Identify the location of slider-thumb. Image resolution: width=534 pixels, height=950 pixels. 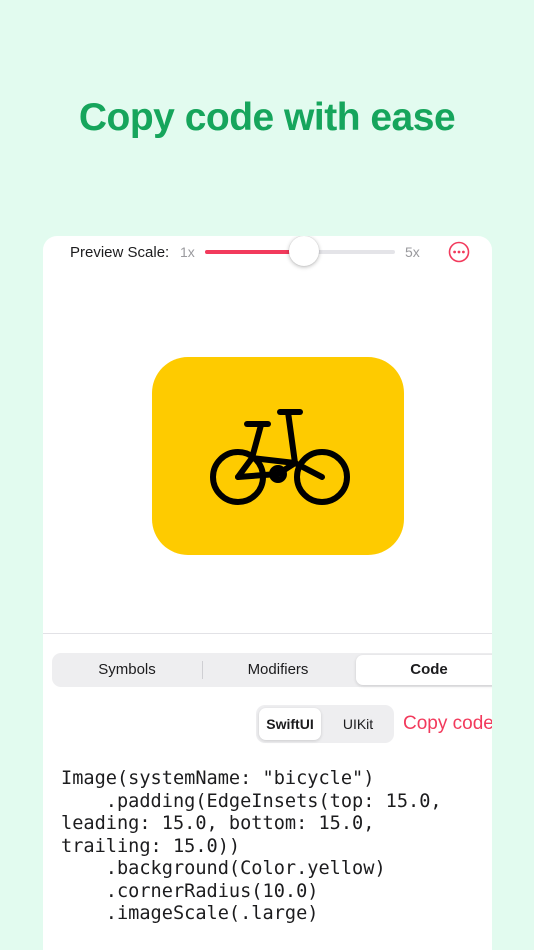
(303, 251).